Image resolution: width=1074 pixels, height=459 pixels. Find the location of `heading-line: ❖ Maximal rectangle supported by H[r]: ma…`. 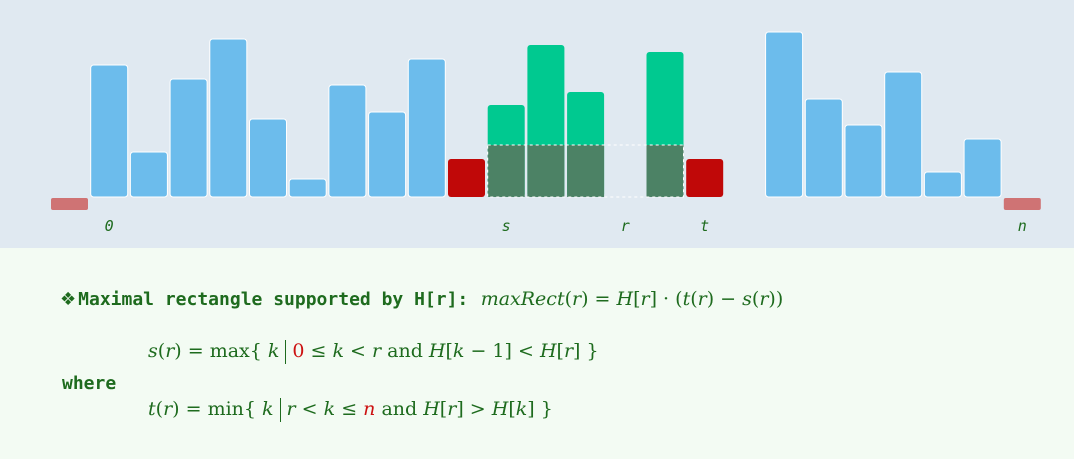

heading-line: ❖ Maximal rectangle supported by H[r]: ma… is located at coordinates (421, 298).